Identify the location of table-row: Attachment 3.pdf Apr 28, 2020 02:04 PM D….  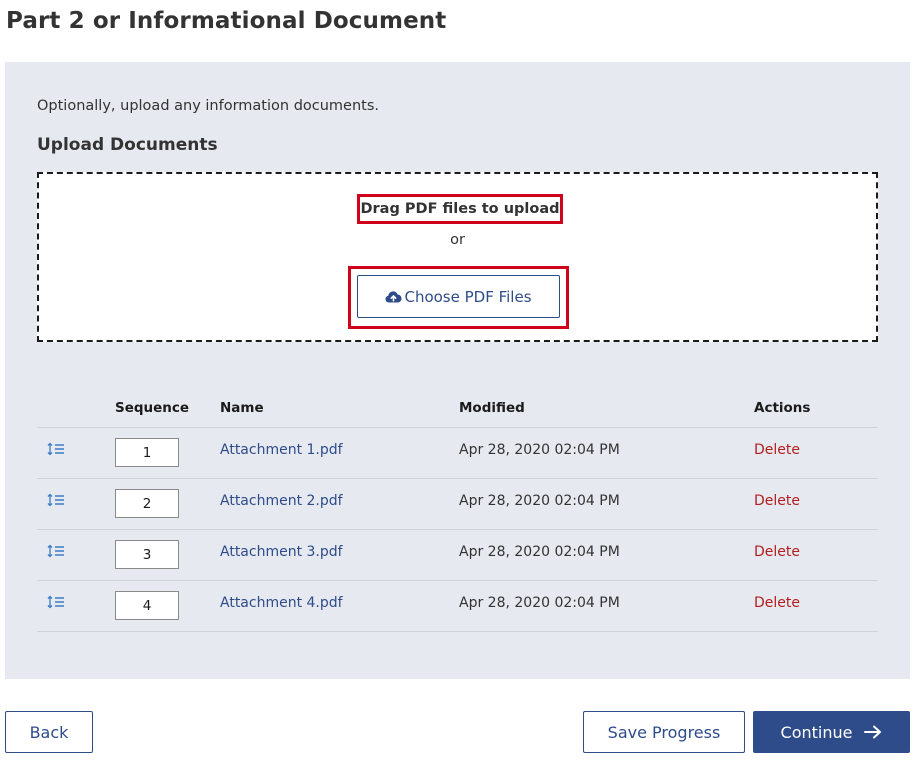
(457, 555).